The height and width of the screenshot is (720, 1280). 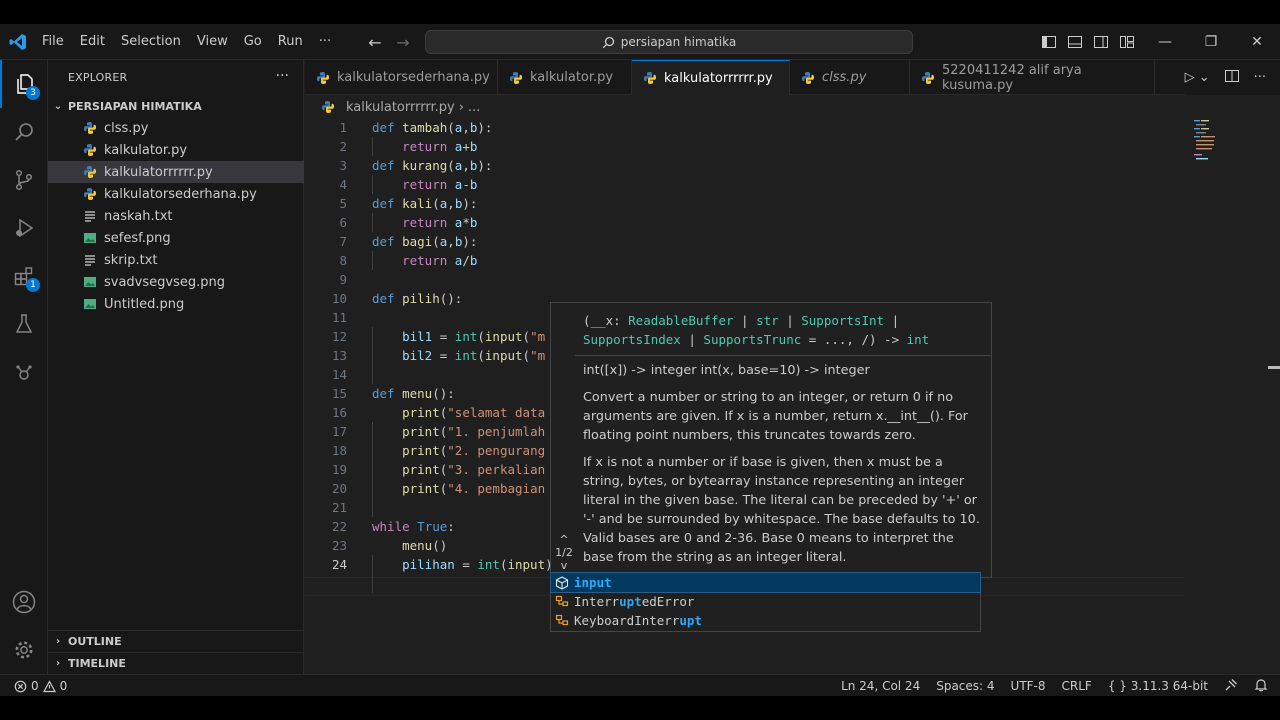 What do you see at coordinates (290, 42) in the screenshot?
I see `menu-run: Run` at bounding box center [290, 42].